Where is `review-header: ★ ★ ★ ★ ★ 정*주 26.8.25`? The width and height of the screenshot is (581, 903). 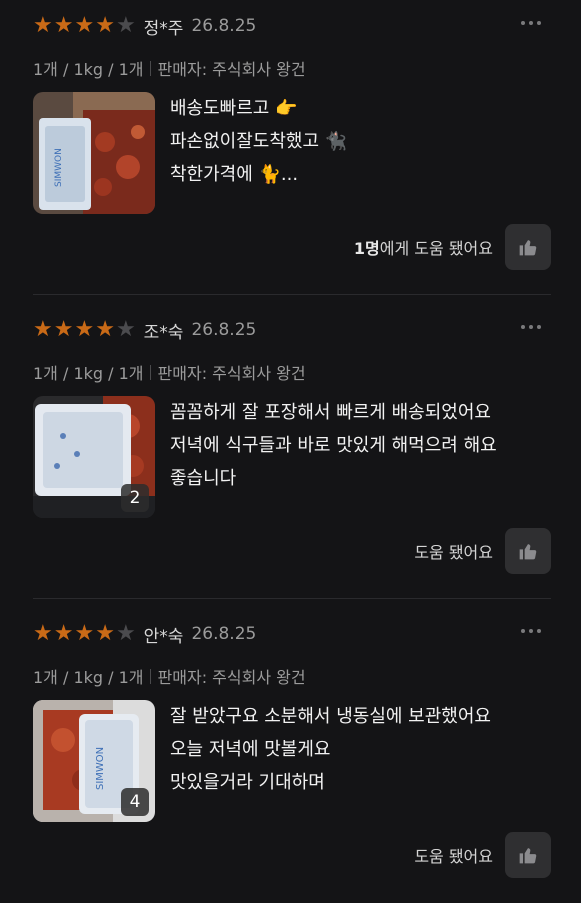
review-header: ★ ★ ★ ★ ★ 정*주 26.8.25 is located at coordinates (144, 26).